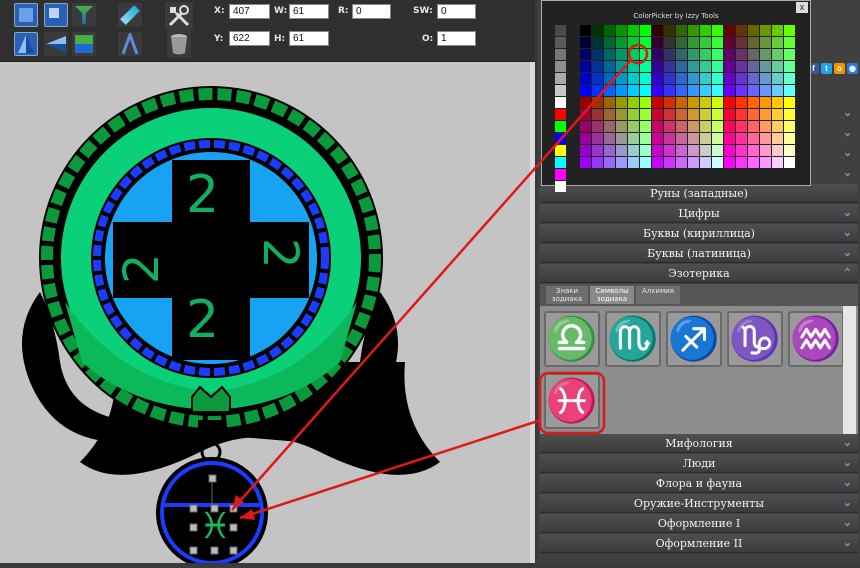 This screenshot has height=568, width=860. What do you see at coordinates (699, 273) in the screenshot?
I see `category-esoterics: Эзотерика ⌃` at bounding box center [699, 273].